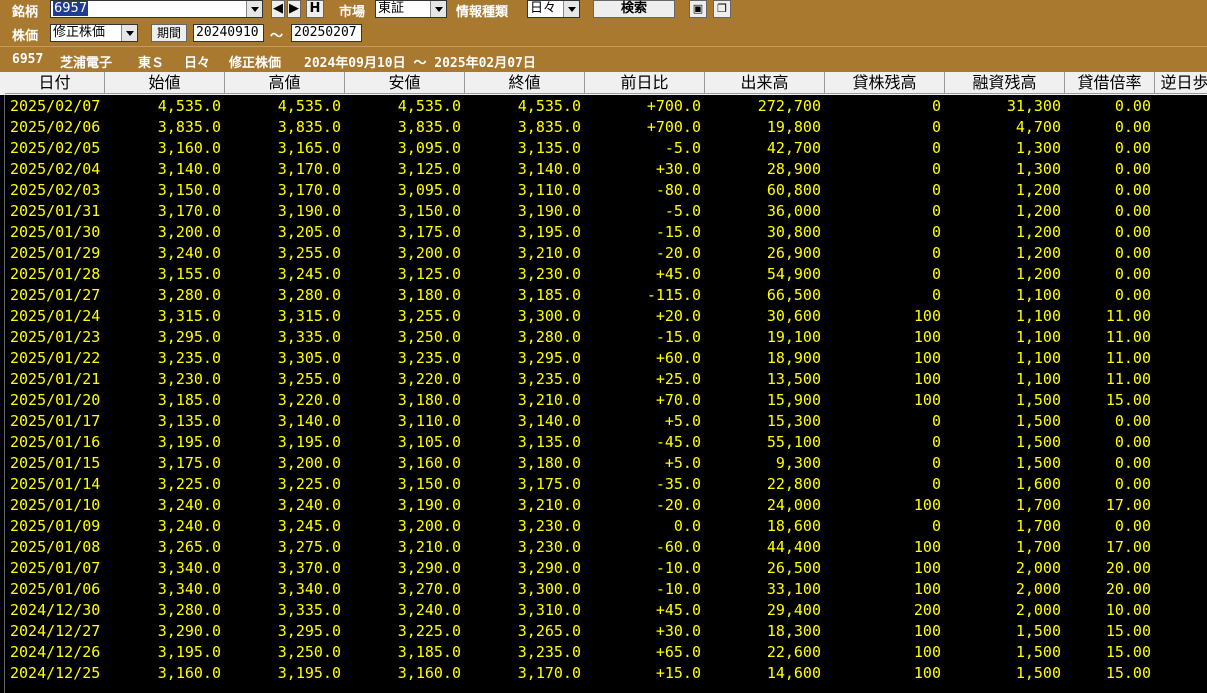 This screenshot has height=693, width=1207. I want to click on info-type-select: 日々, so click(553, 9).